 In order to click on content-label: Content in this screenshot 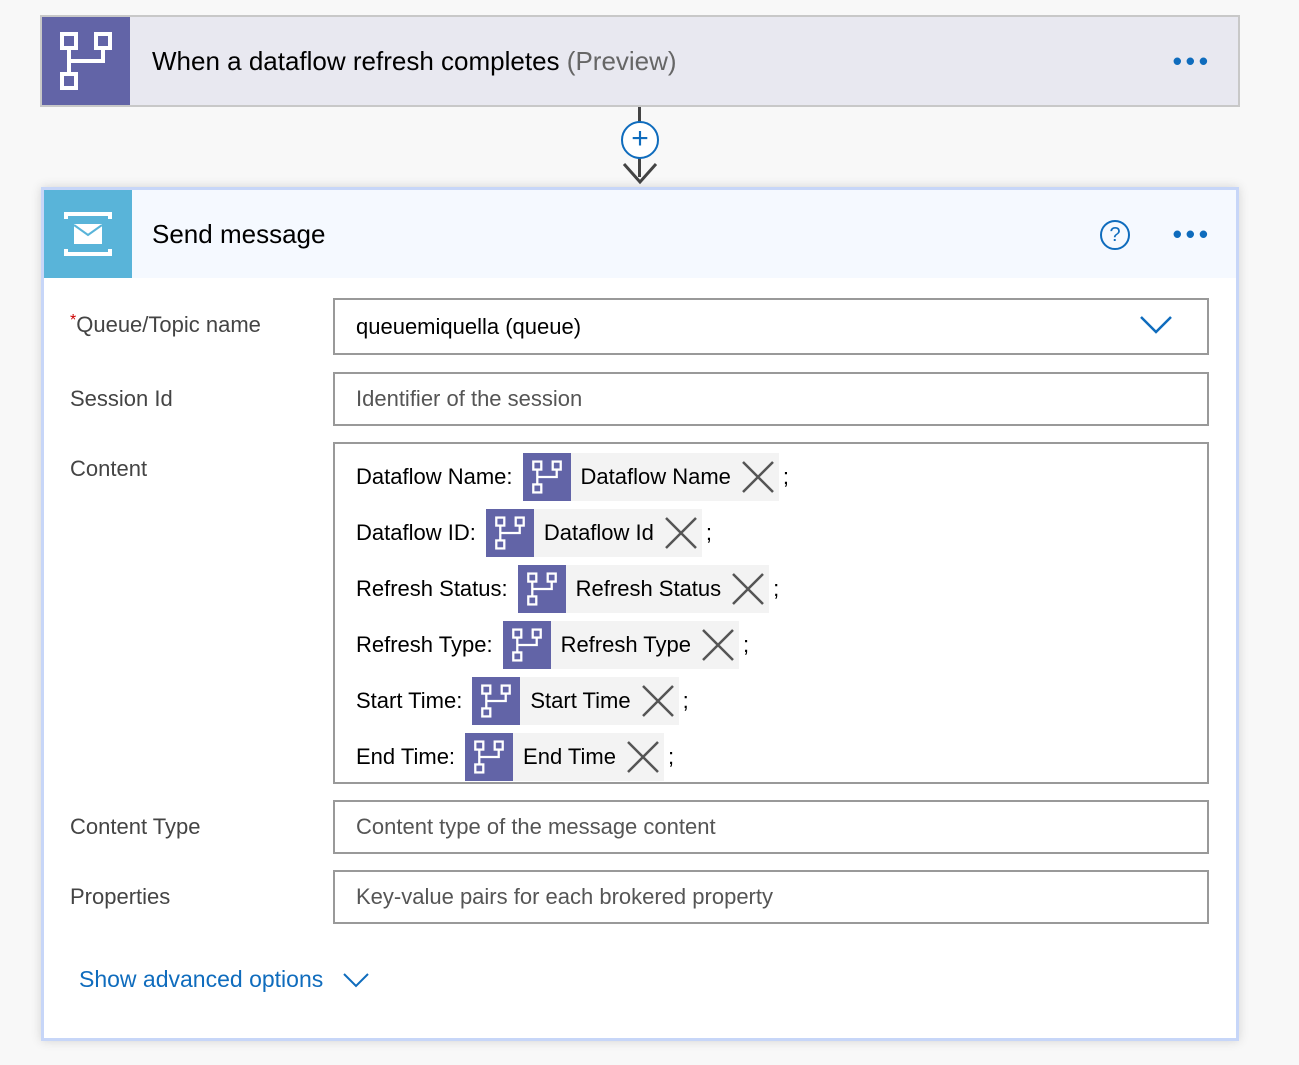, I will do `click(109, 468)`.